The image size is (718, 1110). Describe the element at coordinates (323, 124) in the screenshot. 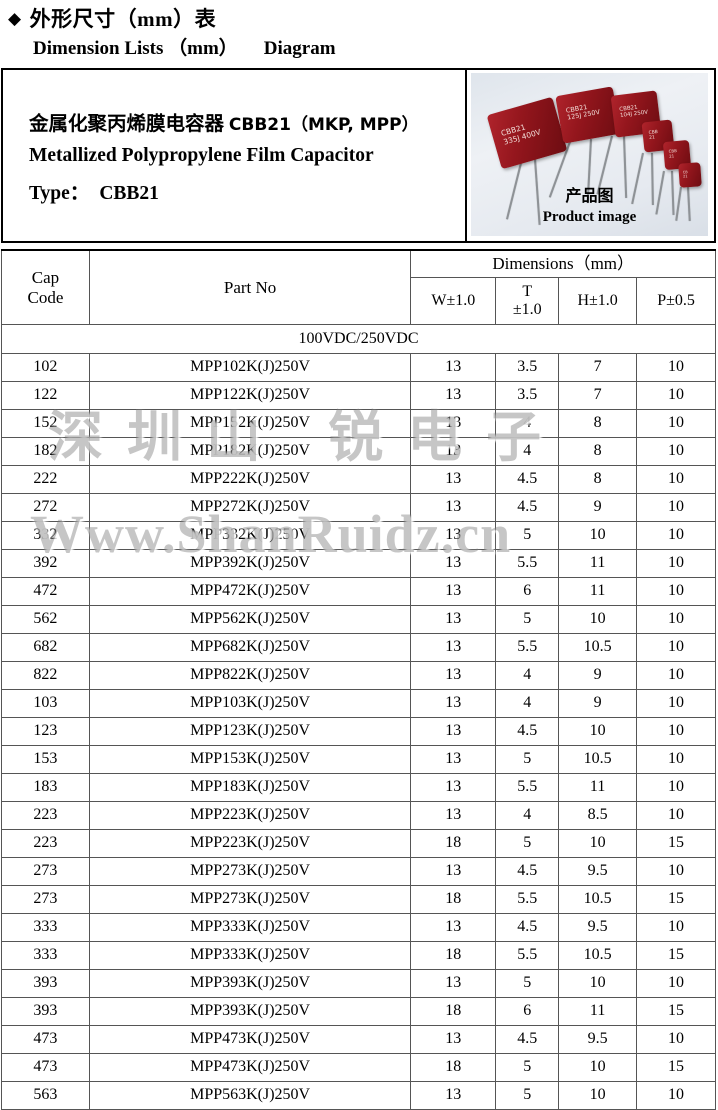

I see `product-model-code: CBB21（MKP, MPP）` at that location.